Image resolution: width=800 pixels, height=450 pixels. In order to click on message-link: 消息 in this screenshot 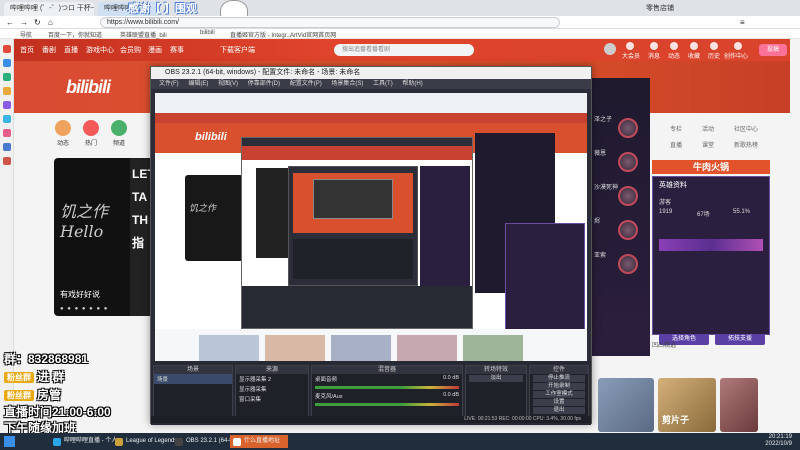, I will do `click(654, 55)`.